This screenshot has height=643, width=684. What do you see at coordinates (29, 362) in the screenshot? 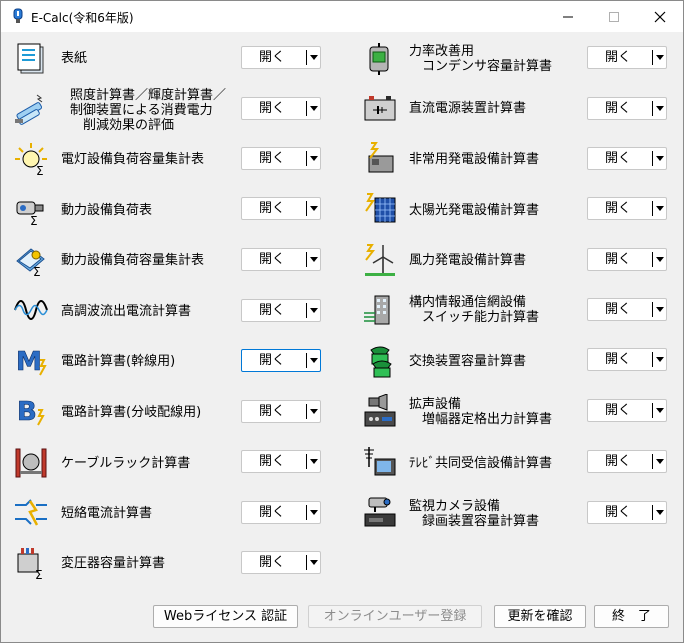
I see `svg-text: M` at bounding box center [29, 362].